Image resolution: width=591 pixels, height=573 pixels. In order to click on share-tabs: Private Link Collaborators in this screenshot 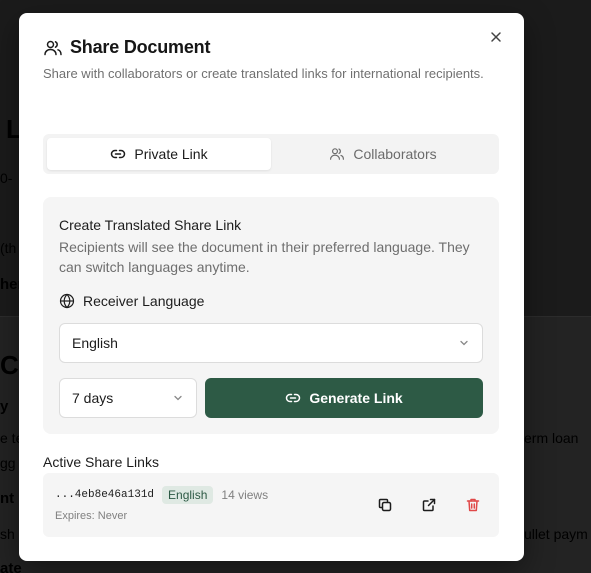, I will do `click(271, 154)`.